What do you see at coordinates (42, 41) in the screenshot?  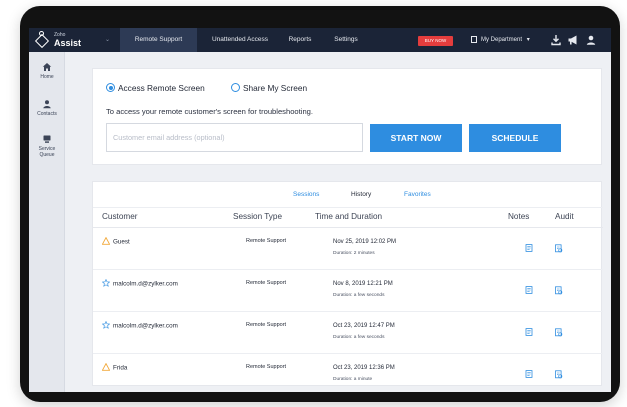 I see `logo-diamond-icon` at bounding box center [42, 41].